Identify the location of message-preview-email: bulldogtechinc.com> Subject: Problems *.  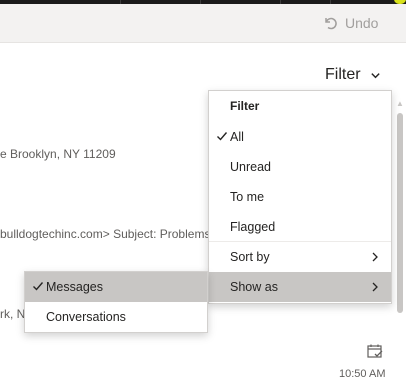
(109, 234).